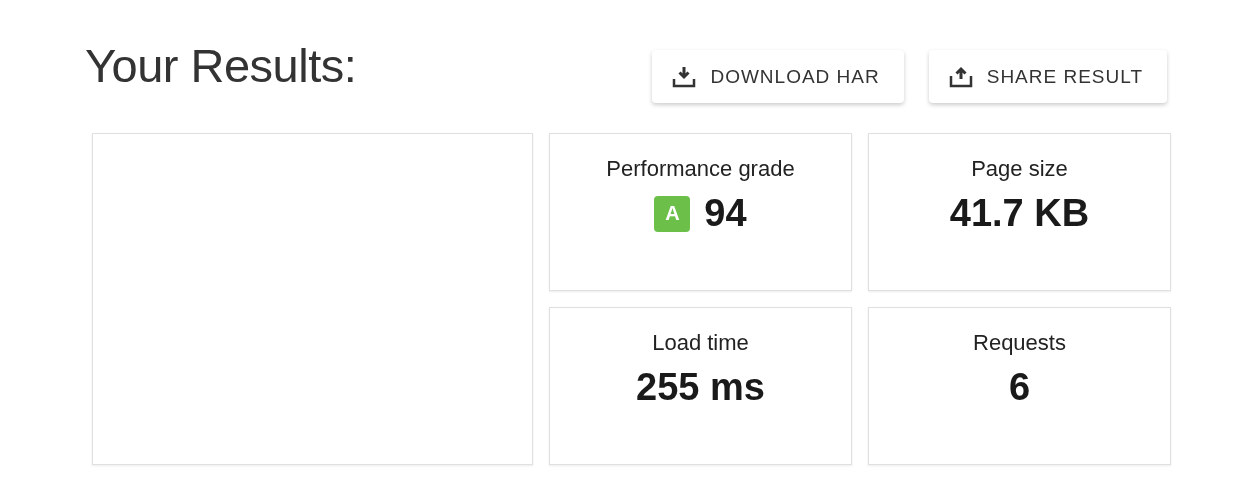 This screenshot has width=1233, height=491. Describe the element at coordinates (1019, 213) in the screenshot. I see `metric-value: 41.7 KB` at that location.